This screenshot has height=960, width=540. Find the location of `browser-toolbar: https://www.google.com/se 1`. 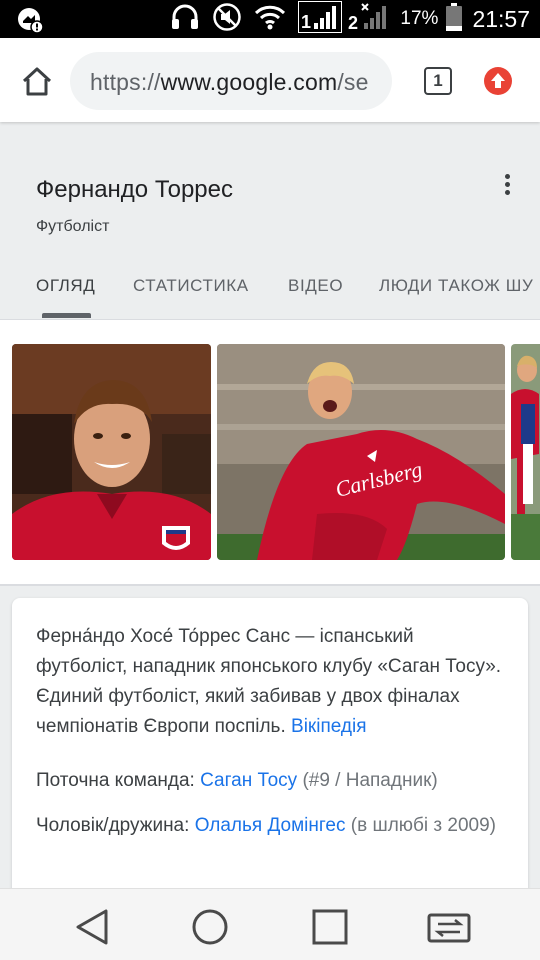

browser-toolbar: https://www.google.com/se 1 is located at coordinates (270, 80).